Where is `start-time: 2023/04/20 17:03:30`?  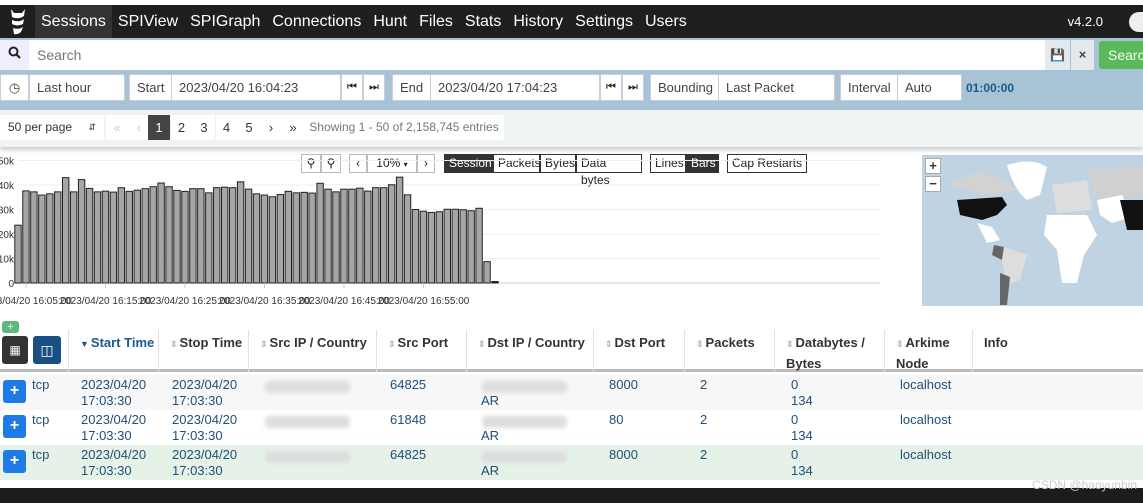
start-time: 2023/04/20 17:03:30 is located at coordinates (113, 393).